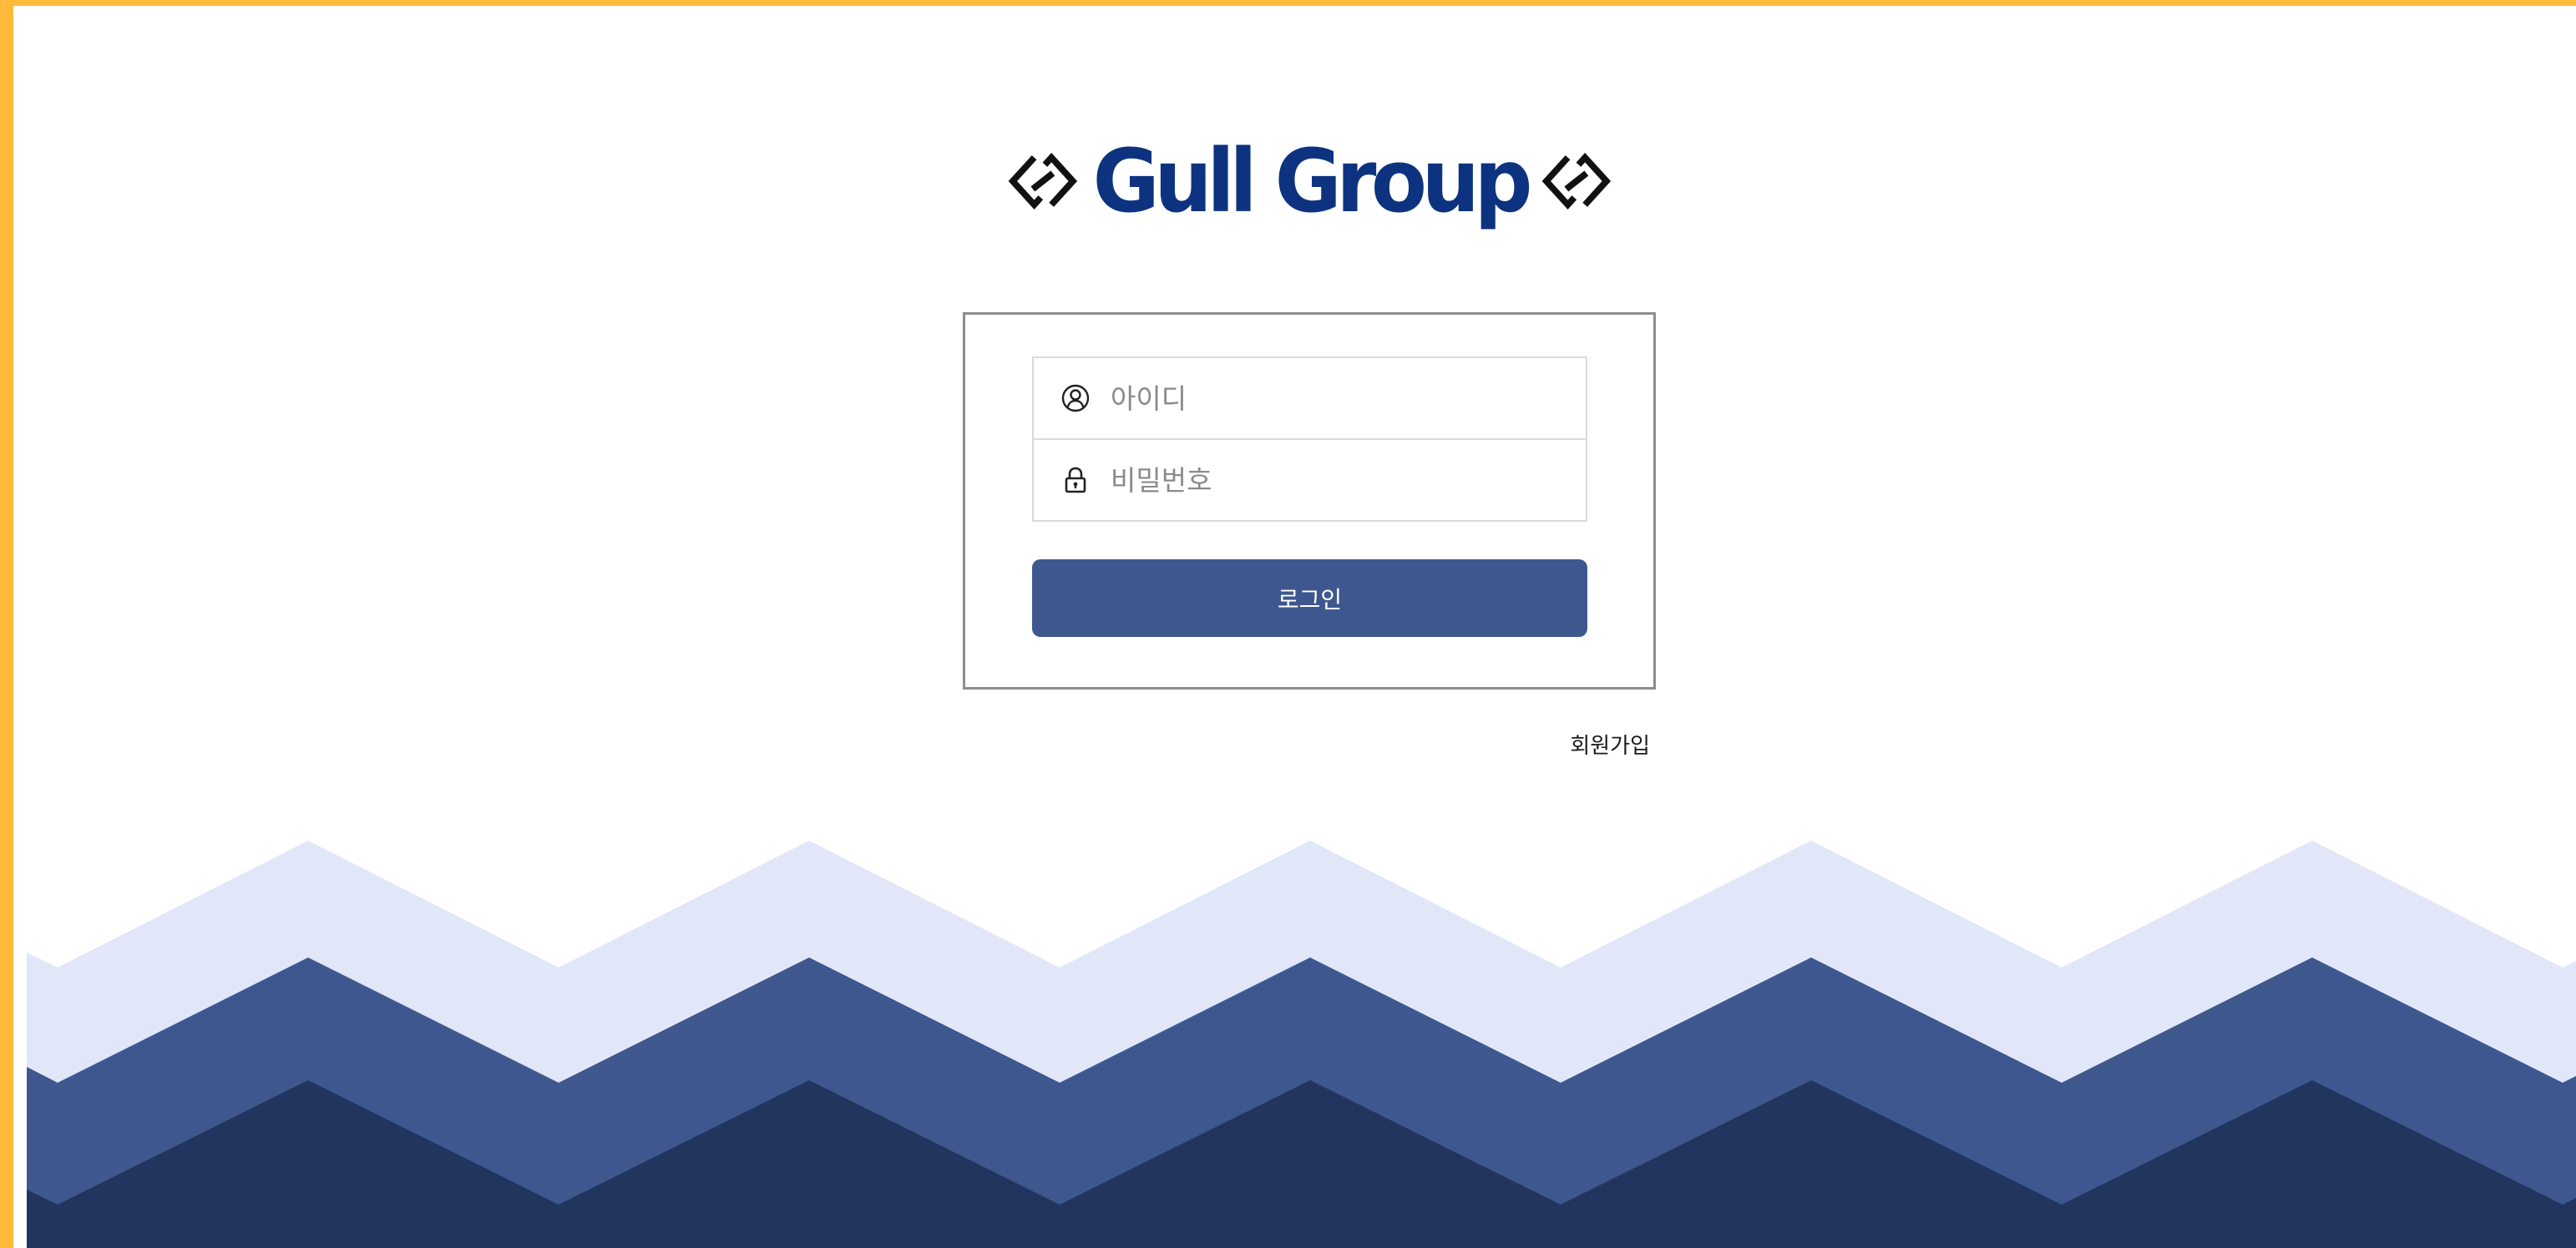 This screenshot has width=2576, height=1248. I want to click on logo-mark-right-icon, so click(1576, 181).